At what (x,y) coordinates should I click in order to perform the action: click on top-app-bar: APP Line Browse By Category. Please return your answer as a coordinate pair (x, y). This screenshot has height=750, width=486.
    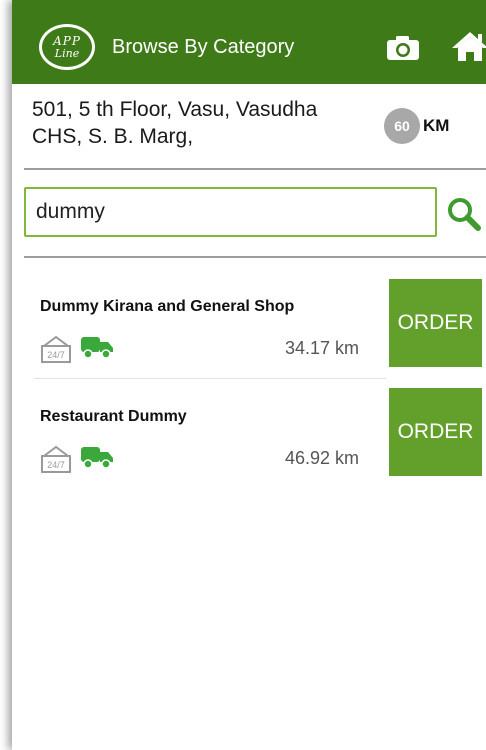
    Looking at the image, I should click on (249, 42).